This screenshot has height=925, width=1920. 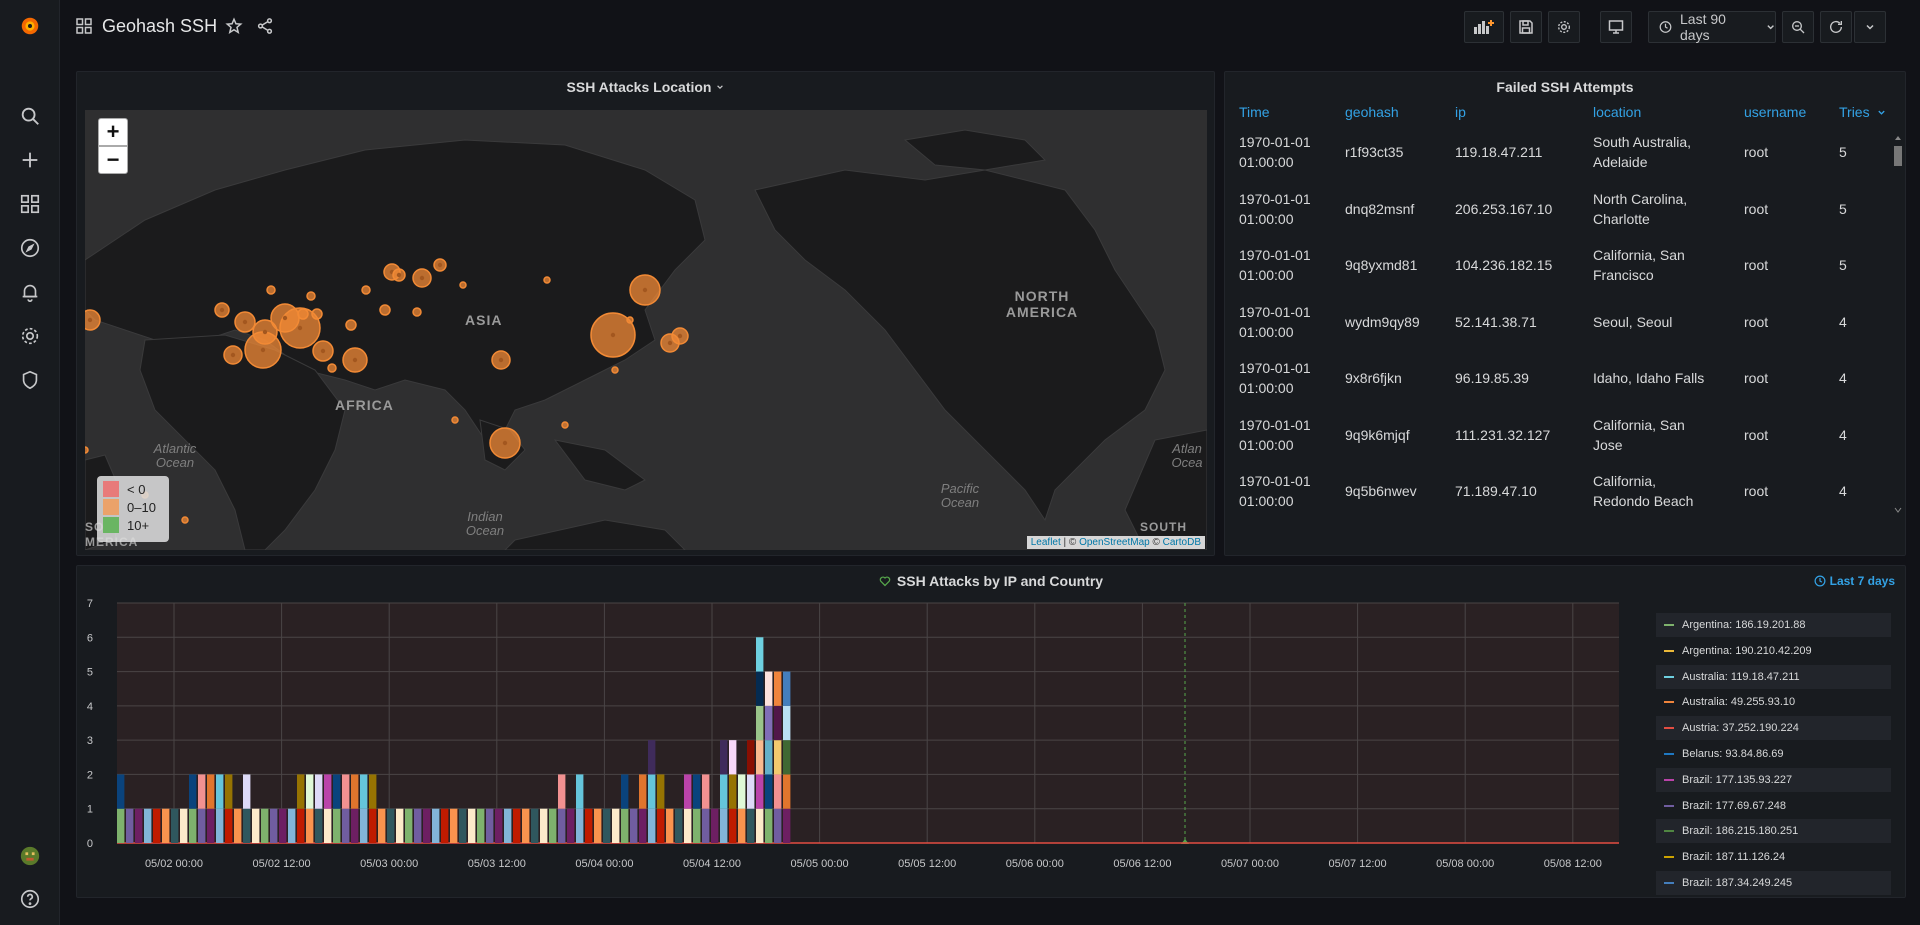 What do you see at coordinates (1616, 27) in the screenshot?
I see `cycle-view-mode-button` at bounding box center [1616, 27].